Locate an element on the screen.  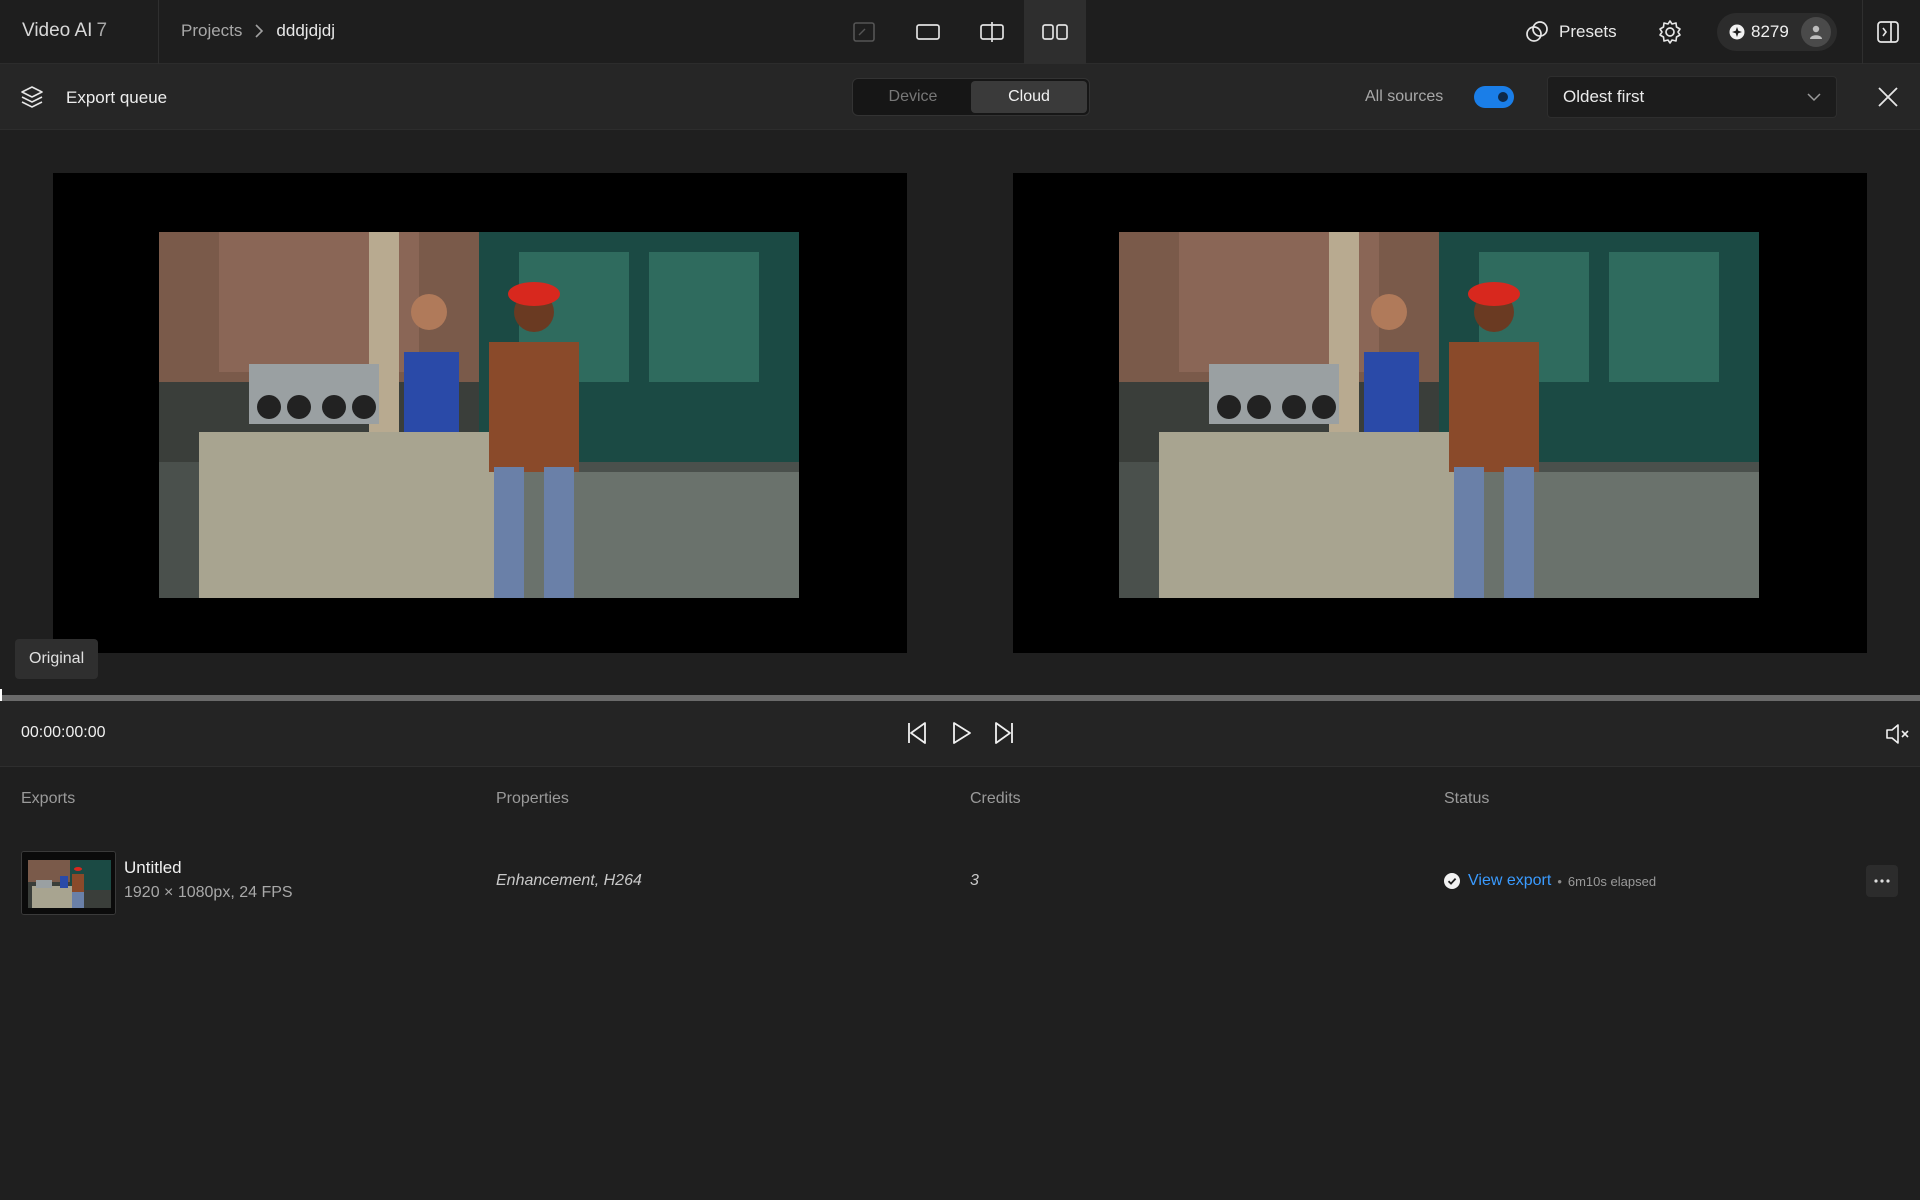
transport-bar: 00:00:00:00 is located at coordinates (960, 734).